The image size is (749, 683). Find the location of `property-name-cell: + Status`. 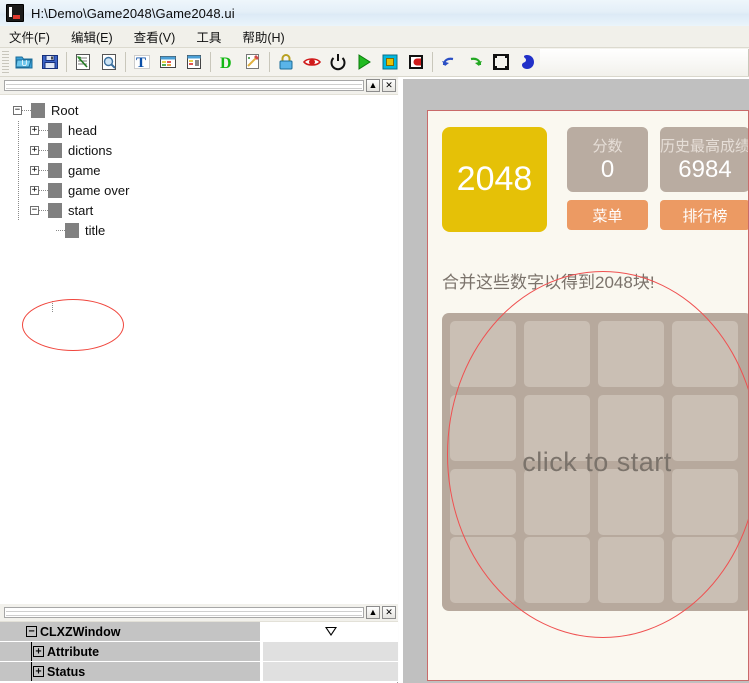

property-name-cell: + Status is located at coordinates (131, 671).